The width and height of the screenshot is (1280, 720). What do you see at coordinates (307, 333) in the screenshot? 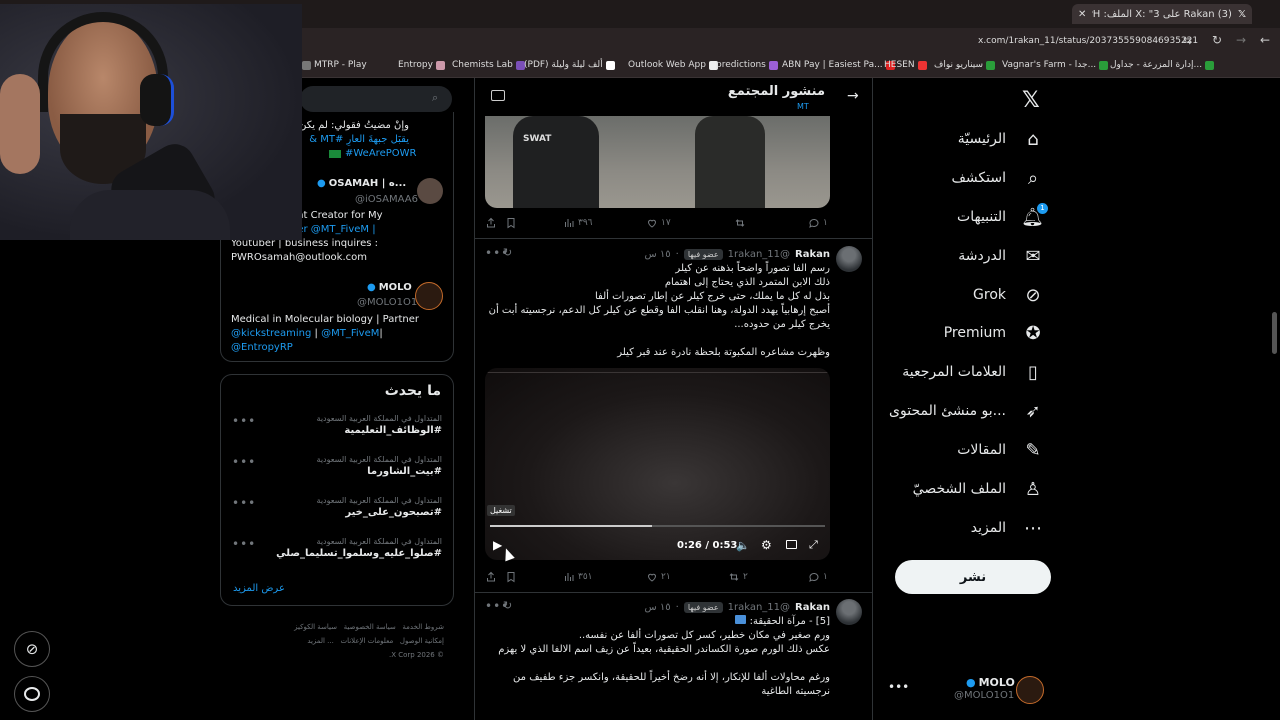
I see `member-bio: @kickstreaming | @MT_FiveM|` at bounding box center [307, 333].